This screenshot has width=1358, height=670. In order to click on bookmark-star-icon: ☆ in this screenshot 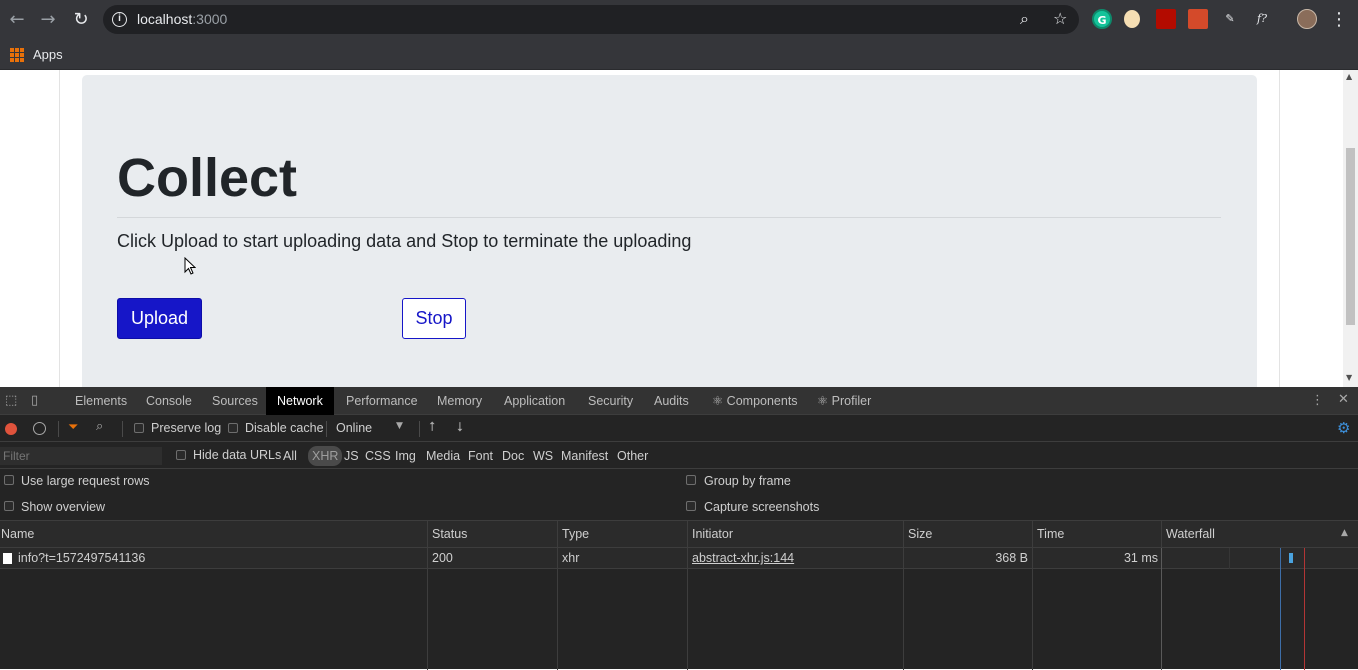, I will do `click(1060, 18)`.